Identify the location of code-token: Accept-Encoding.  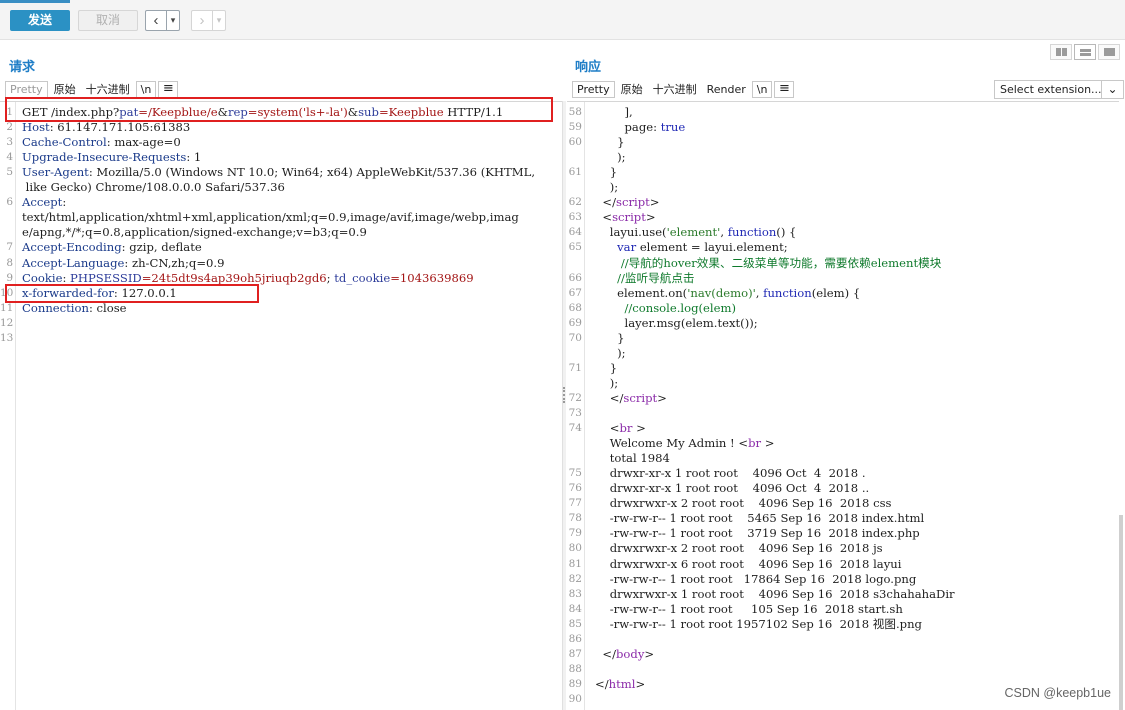
(72, 247).